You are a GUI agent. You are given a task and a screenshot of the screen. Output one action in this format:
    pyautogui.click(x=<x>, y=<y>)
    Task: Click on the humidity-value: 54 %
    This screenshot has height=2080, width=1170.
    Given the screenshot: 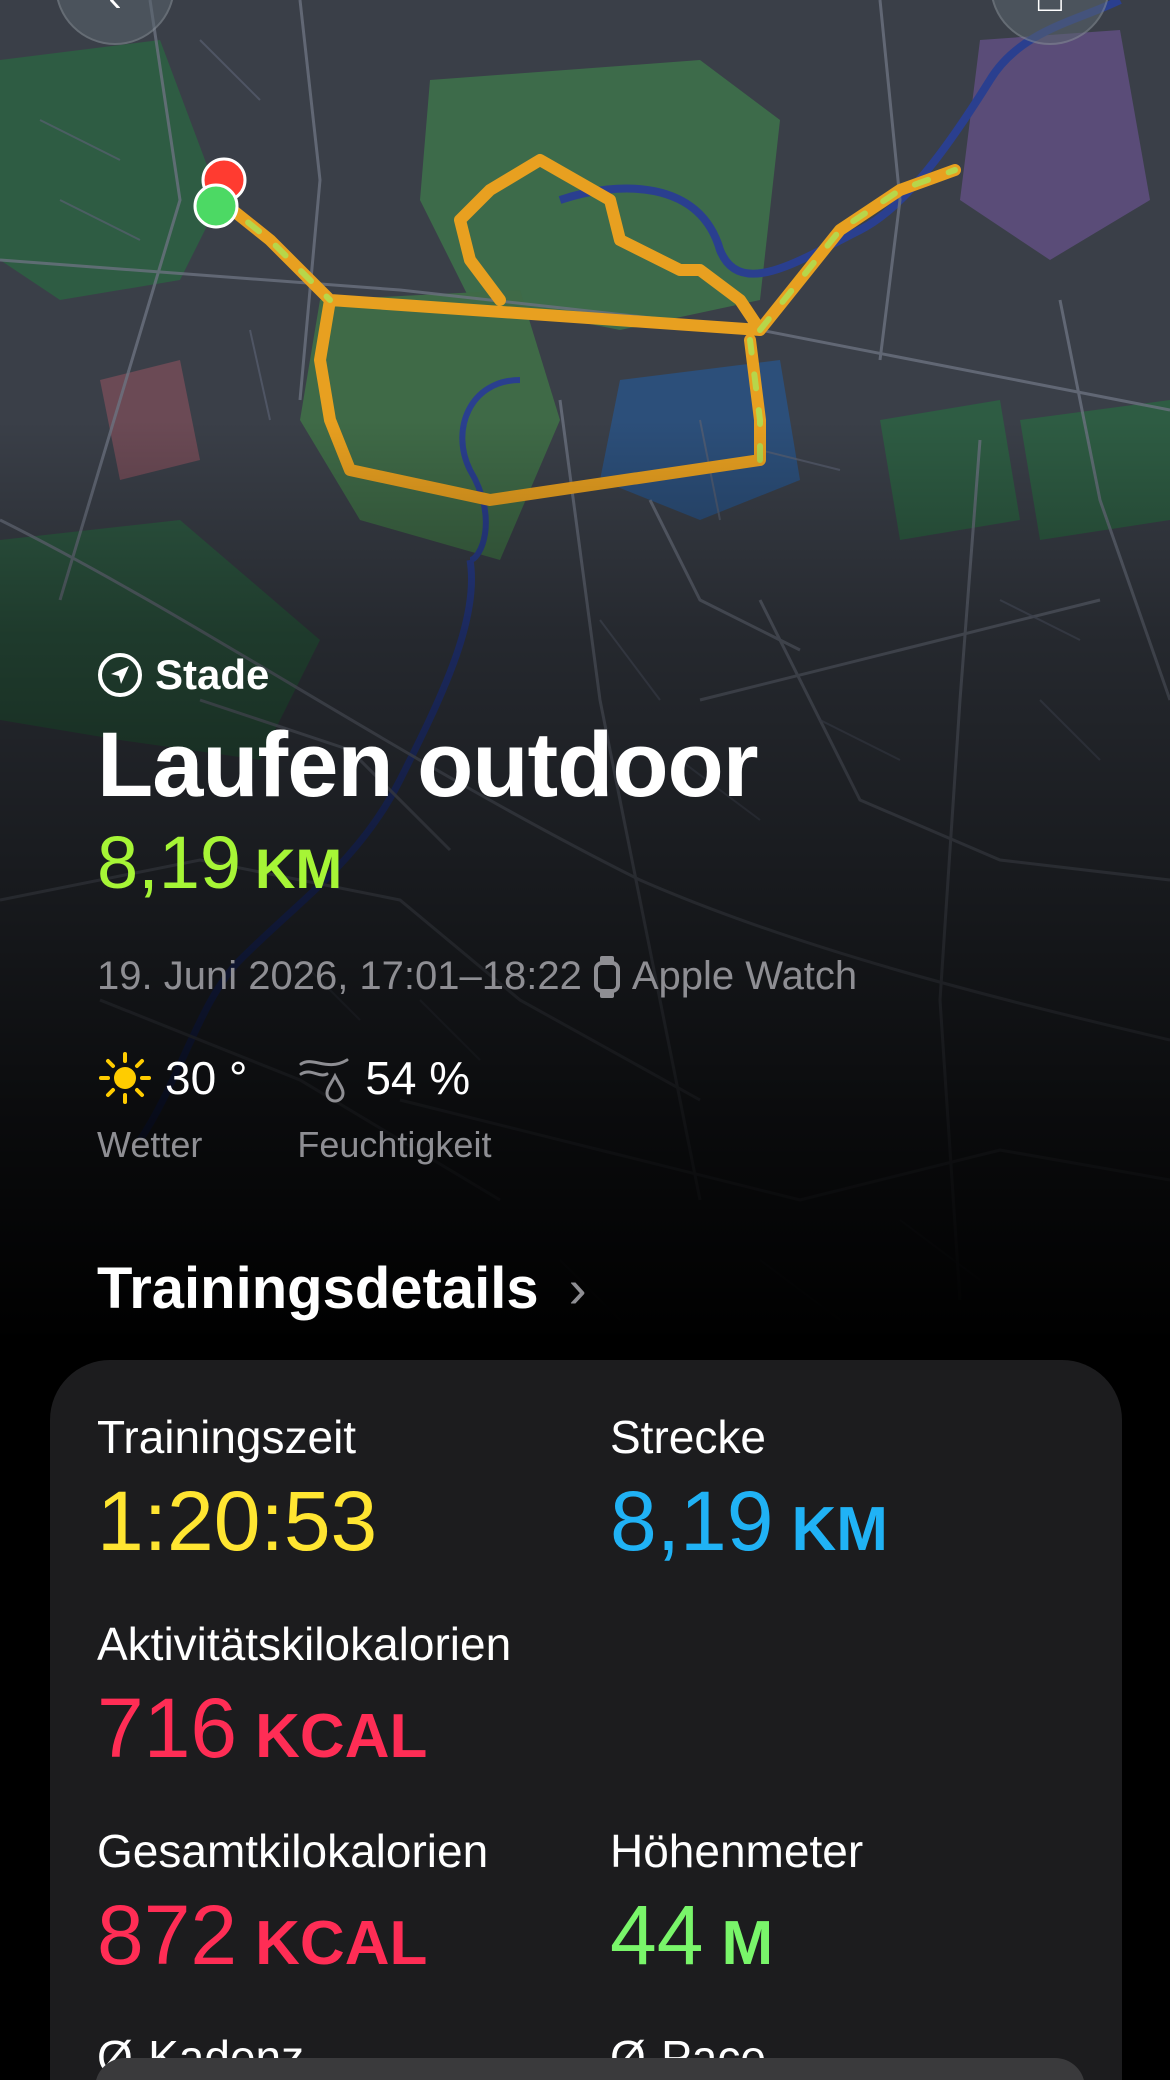 What is the action you would take?
    pyautogui.click(x=418, y=1078)
    